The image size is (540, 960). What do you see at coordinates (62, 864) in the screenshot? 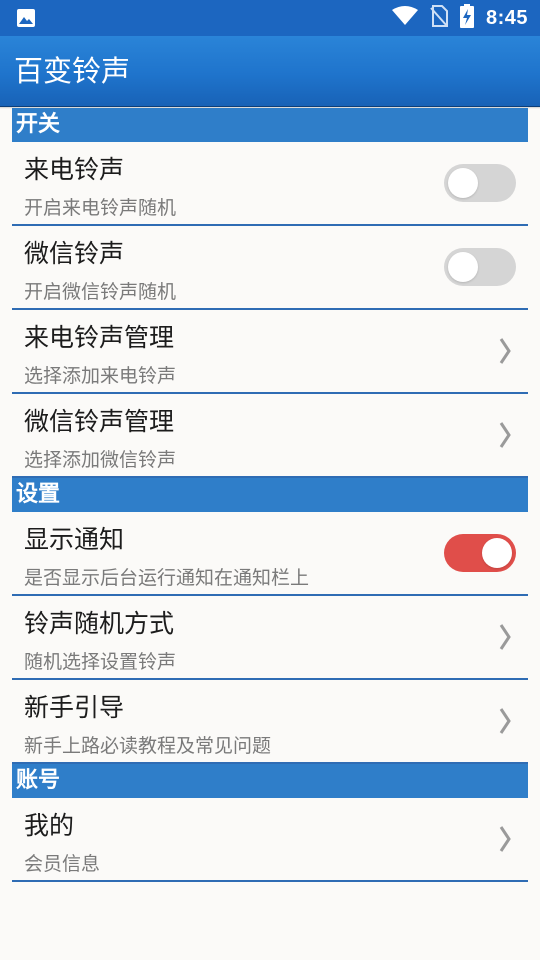
I see `item-subtitle: 会员信息` at bounding box center [62, 864].